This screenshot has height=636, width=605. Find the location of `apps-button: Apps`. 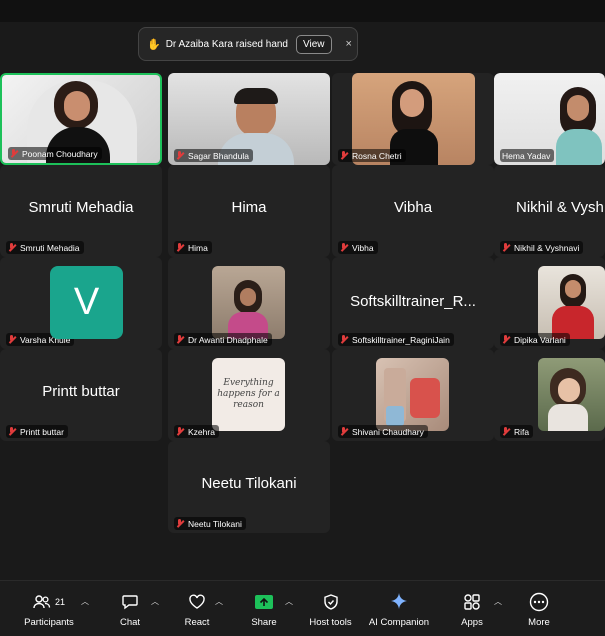

apps-button: Apps is located at coordinates (472, 609).